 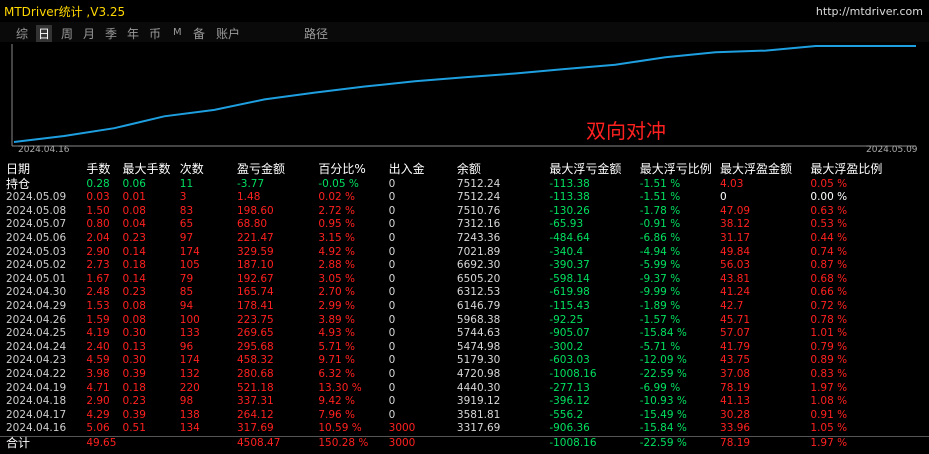 I want to click on cell-count: 94, so click(x=186, y=306).